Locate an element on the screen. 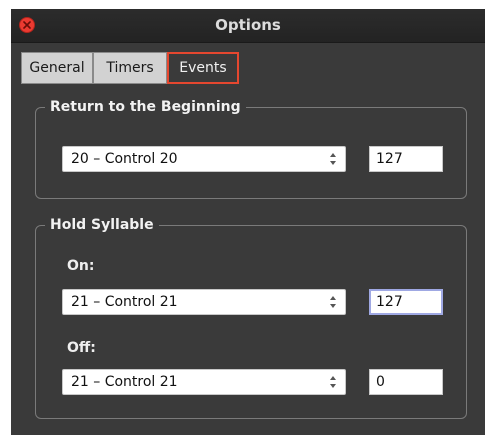 The height and width of the screenshot is (435, 485). hold-on-control-value: 21 – Control 21 is located at coordinates (124, 302).